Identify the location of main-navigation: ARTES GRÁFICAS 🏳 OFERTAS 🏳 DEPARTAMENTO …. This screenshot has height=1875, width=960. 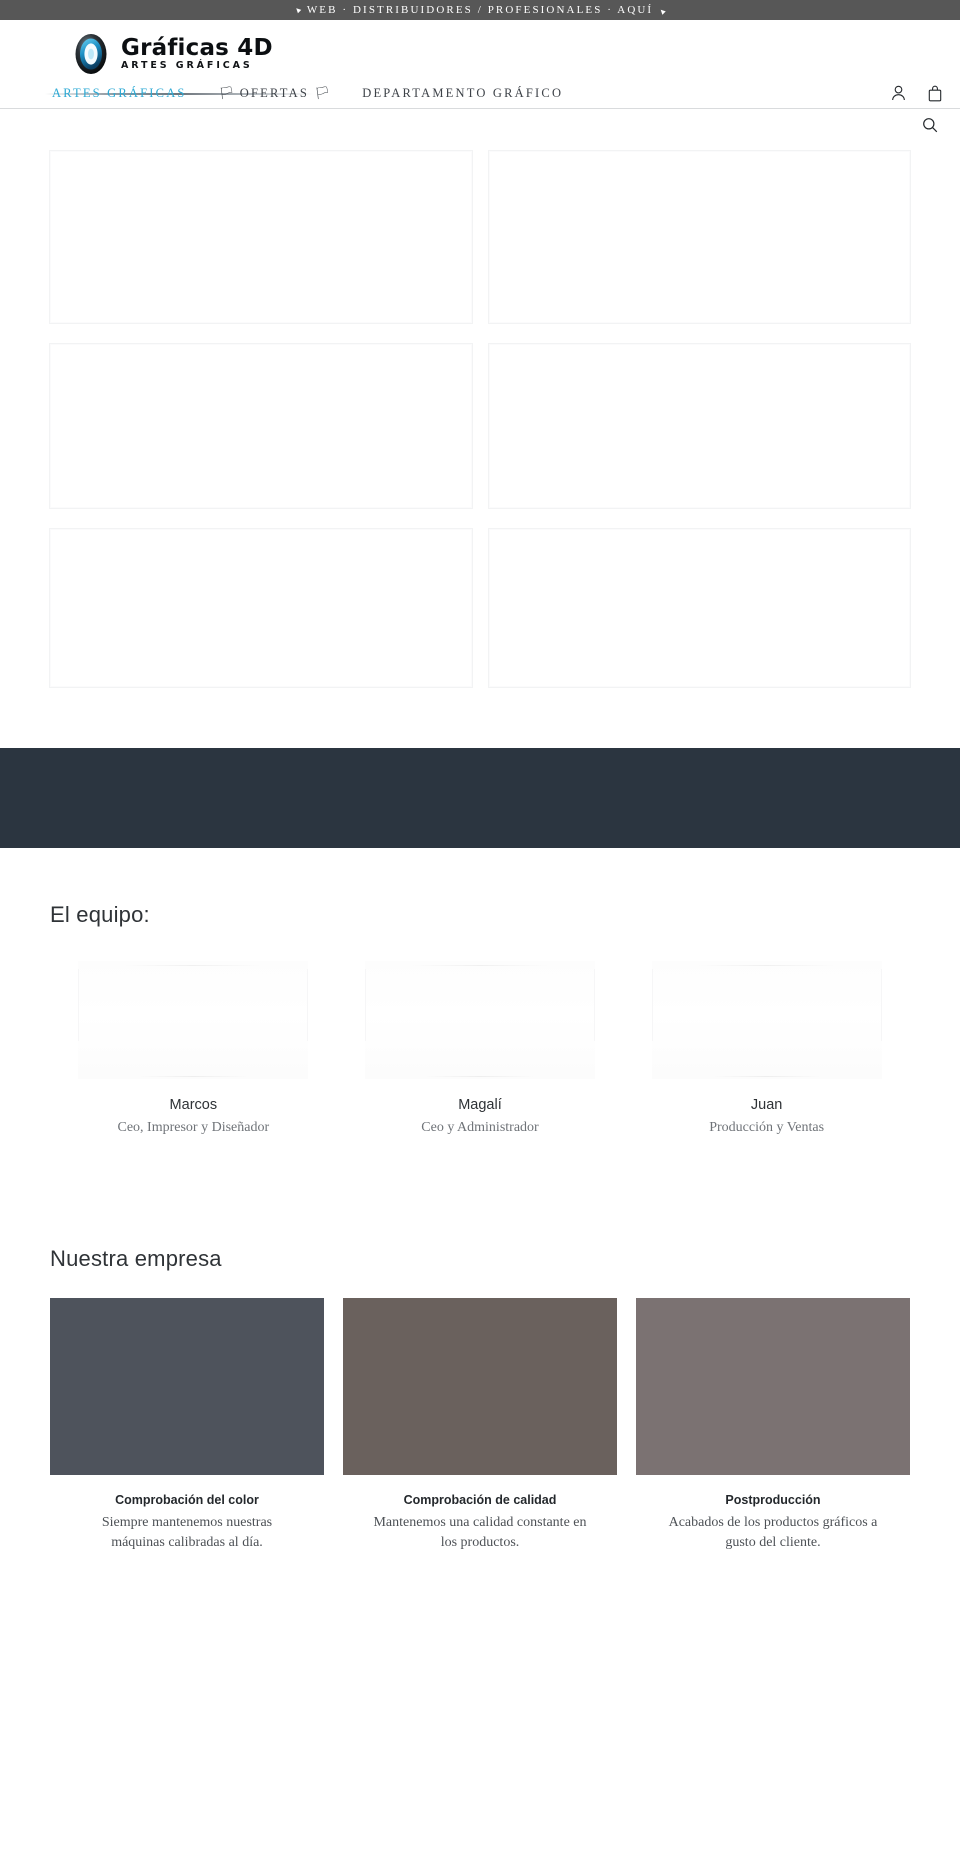
(480, 93).